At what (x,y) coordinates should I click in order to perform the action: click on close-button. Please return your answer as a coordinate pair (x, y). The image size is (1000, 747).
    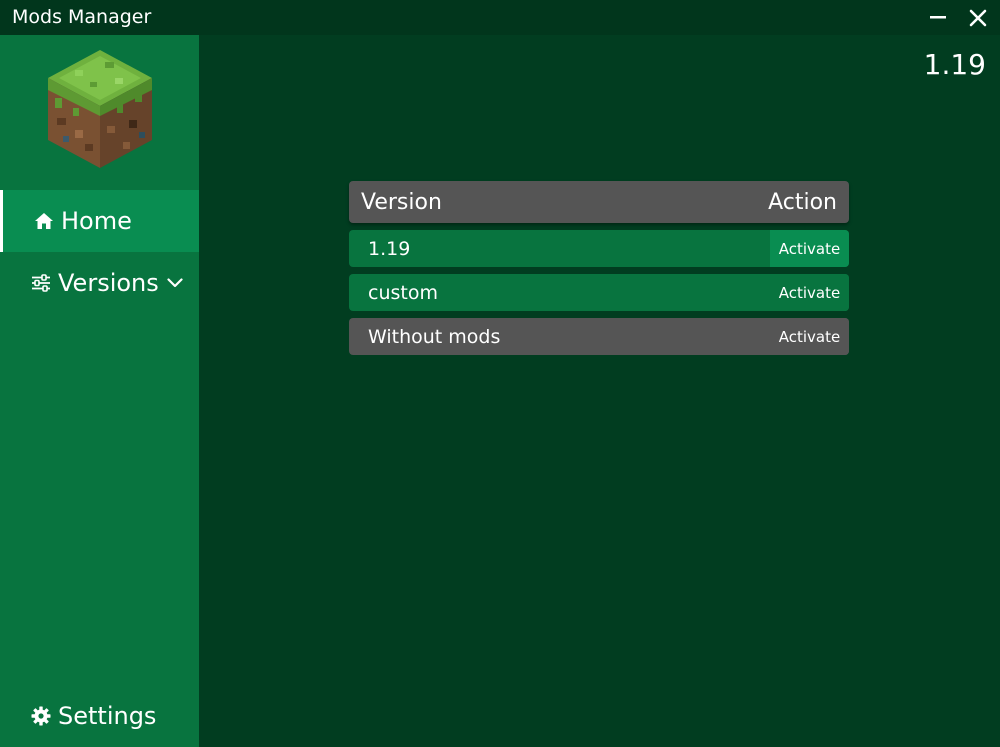
    Looking at the image, I should click on (978, 17).